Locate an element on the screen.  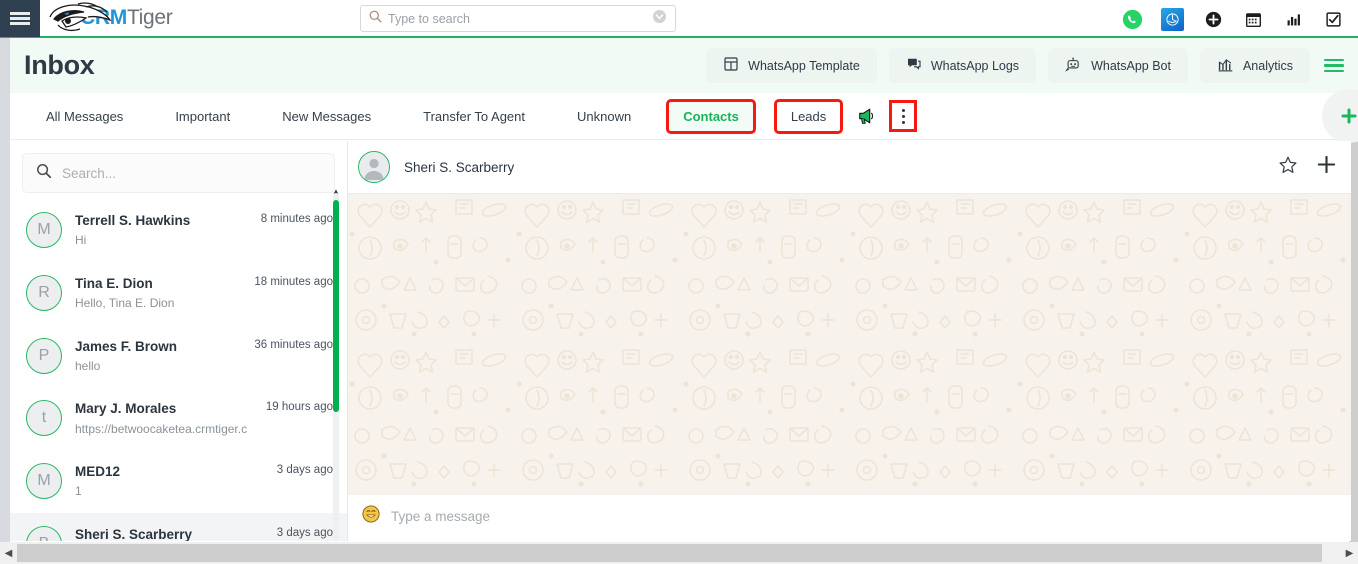
avatar: P is located at coordinates (44, 355).